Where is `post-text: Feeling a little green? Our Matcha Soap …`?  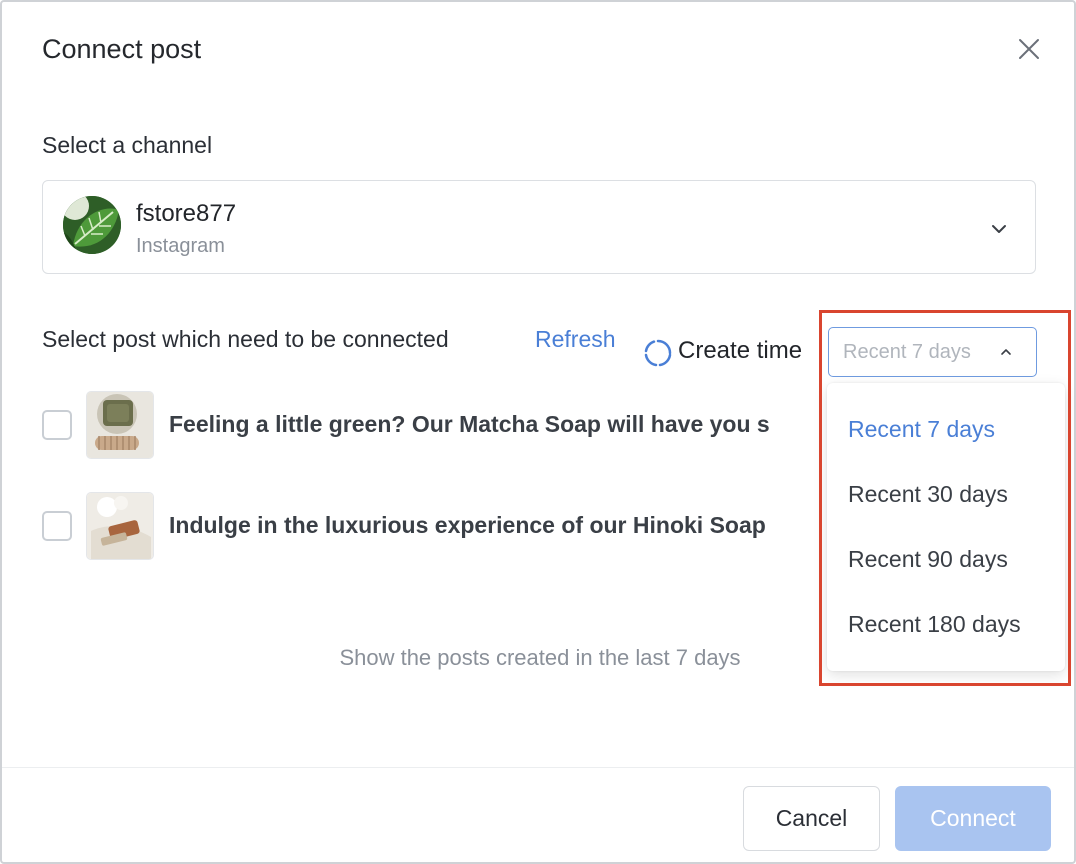
post-text: Feeling a little green? Our Matcha Soap … is located at coordinates (469, 424).